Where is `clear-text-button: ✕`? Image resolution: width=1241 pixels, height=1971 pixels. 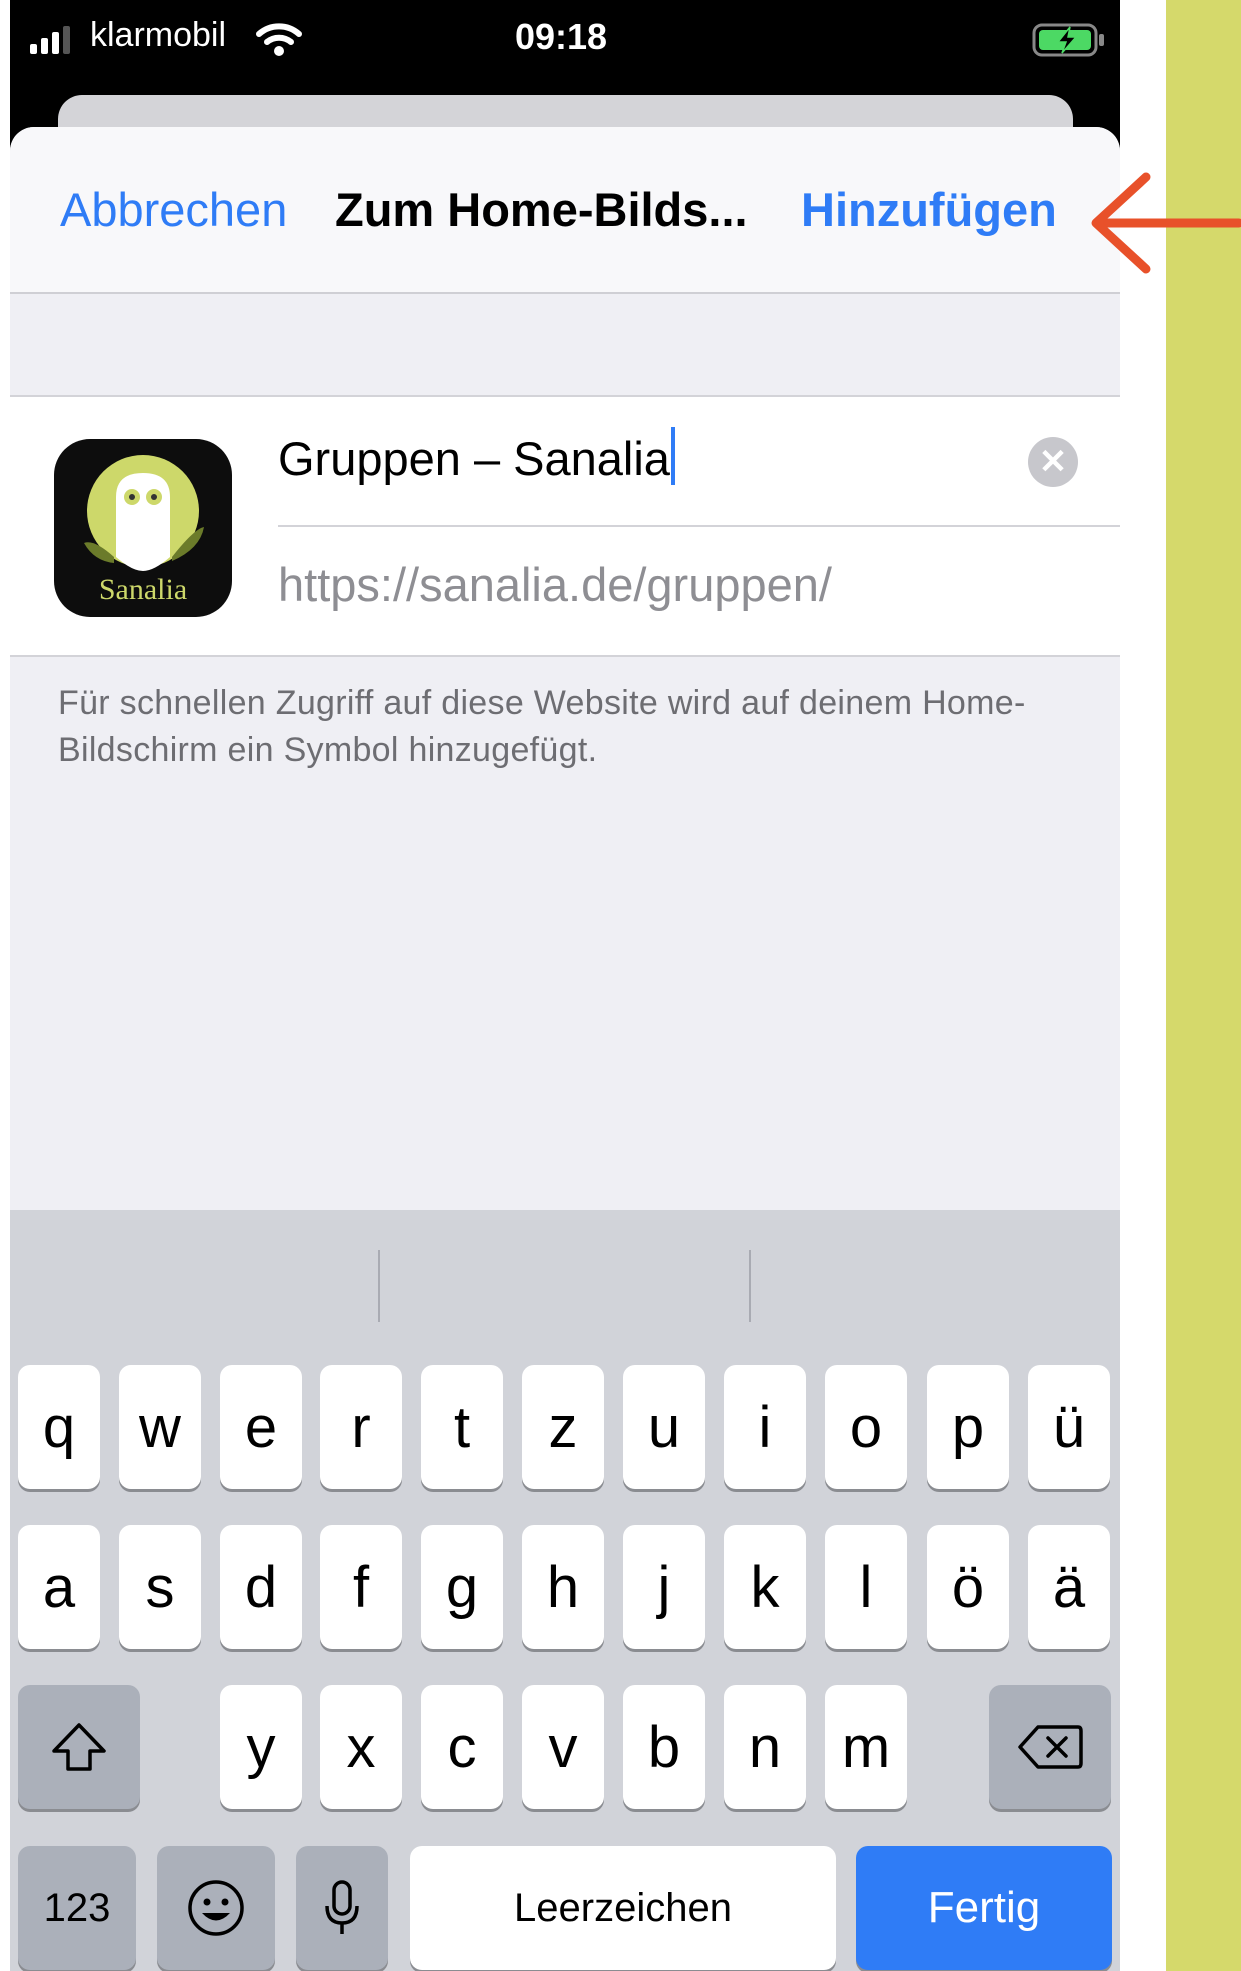 clear-text-button: ✕ is located at coordinates (1053, 462).